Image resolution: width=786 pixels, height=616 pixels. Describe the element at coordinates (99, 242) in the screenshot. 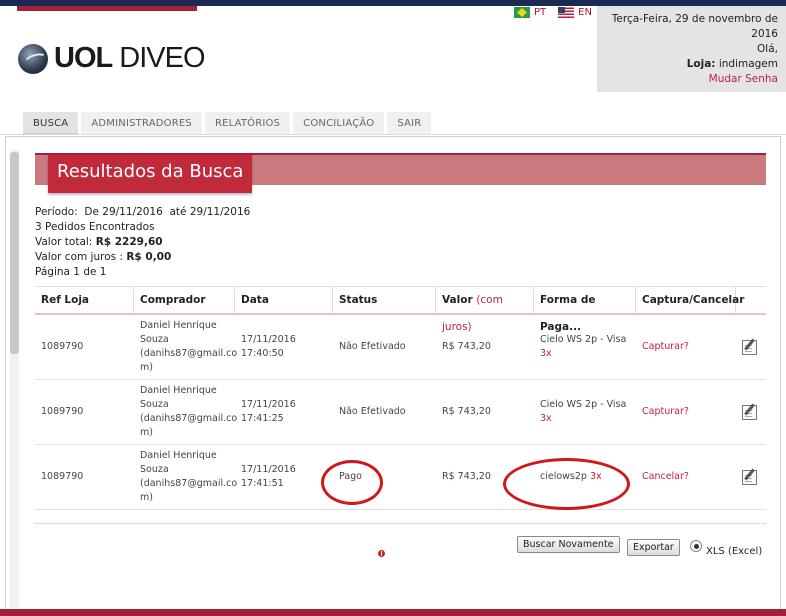

I see `total-value-line: Valor total: R$ 2229,60` at that location.